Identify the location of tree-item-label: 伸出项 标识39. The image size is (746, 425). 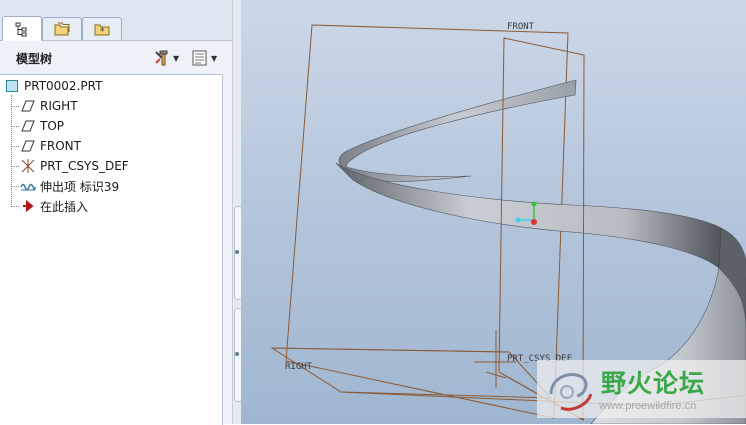
(80, 186).